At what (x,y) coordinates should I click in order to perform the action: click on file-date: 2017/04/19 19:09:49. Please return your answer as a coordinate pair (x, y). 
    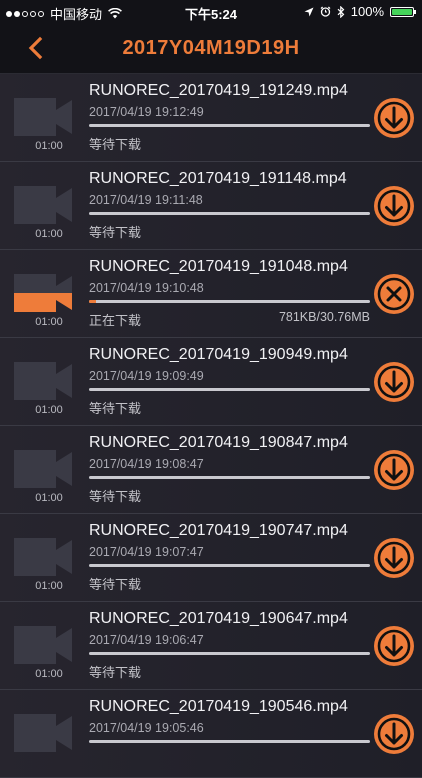
    Looking at the image, I should click on (146, 376).